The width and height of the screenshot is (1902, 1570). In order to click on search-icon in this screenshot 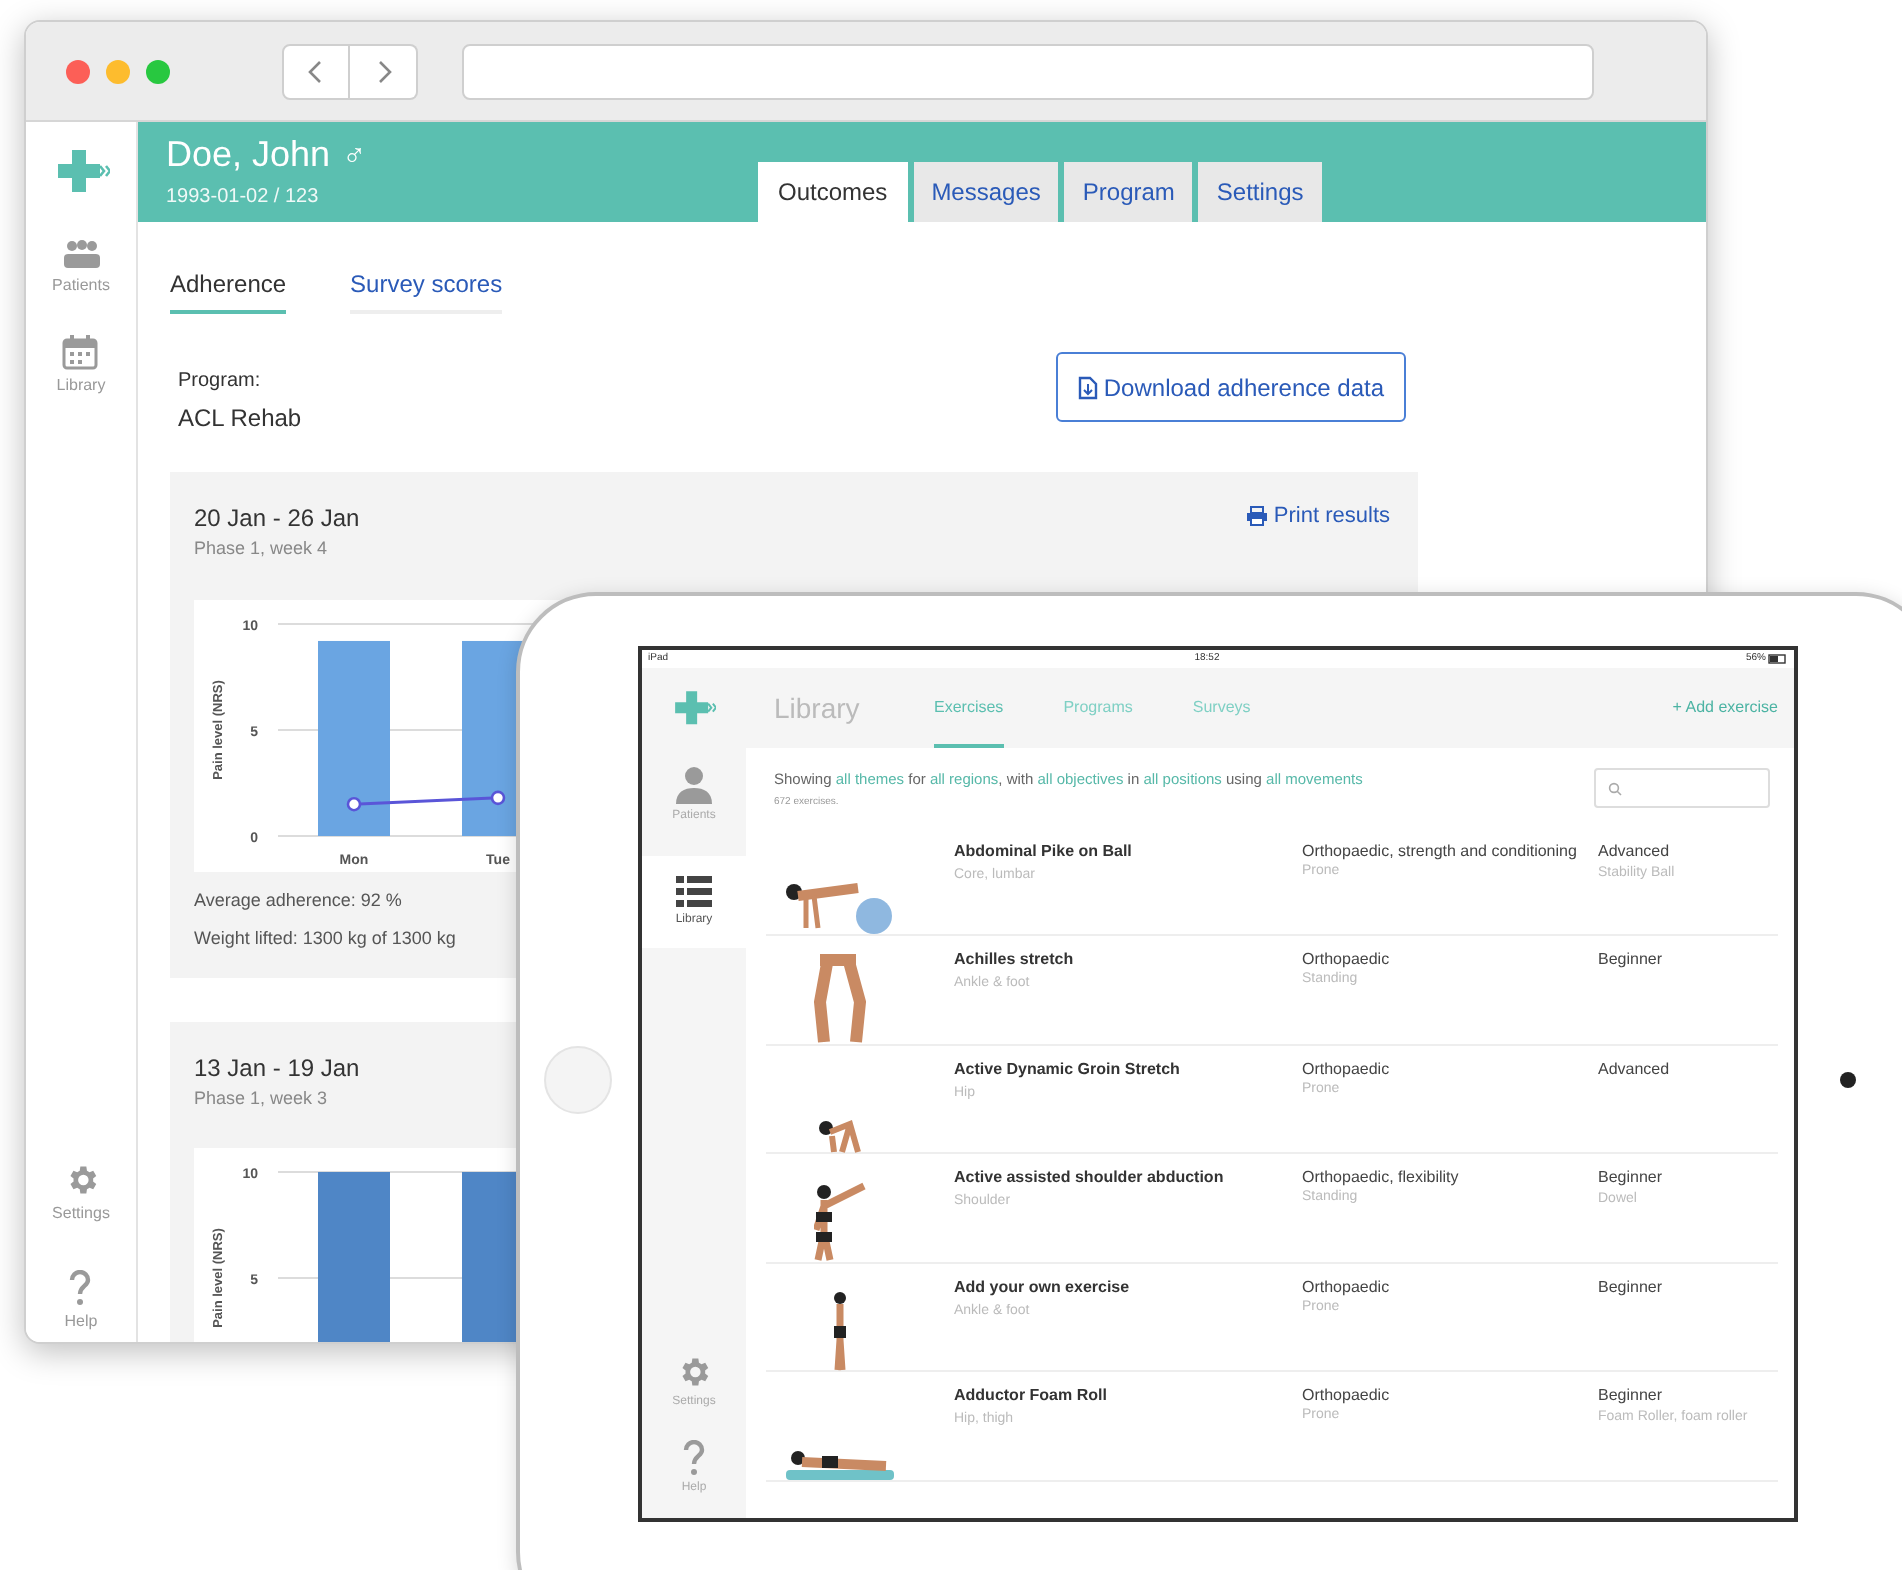, I will do `click(1615, 788)`.